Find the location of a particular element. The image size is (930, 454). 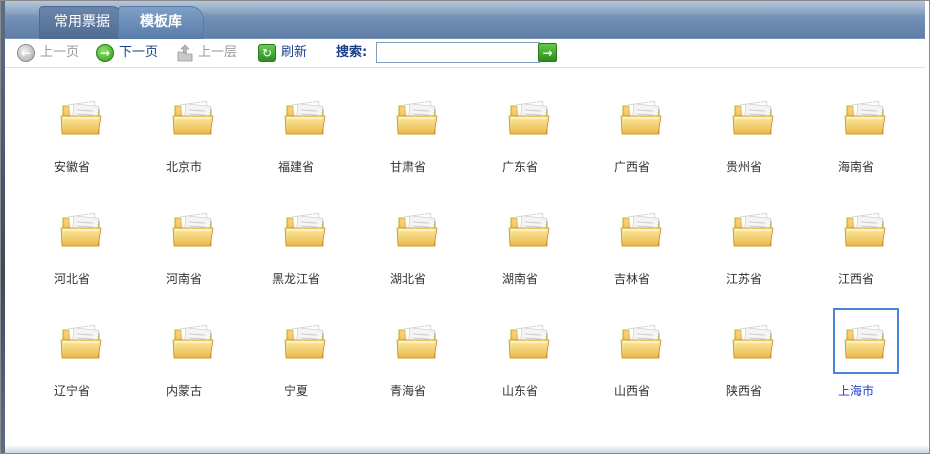

folder-item: 内蒙古 is located at coordinates (184, 360).